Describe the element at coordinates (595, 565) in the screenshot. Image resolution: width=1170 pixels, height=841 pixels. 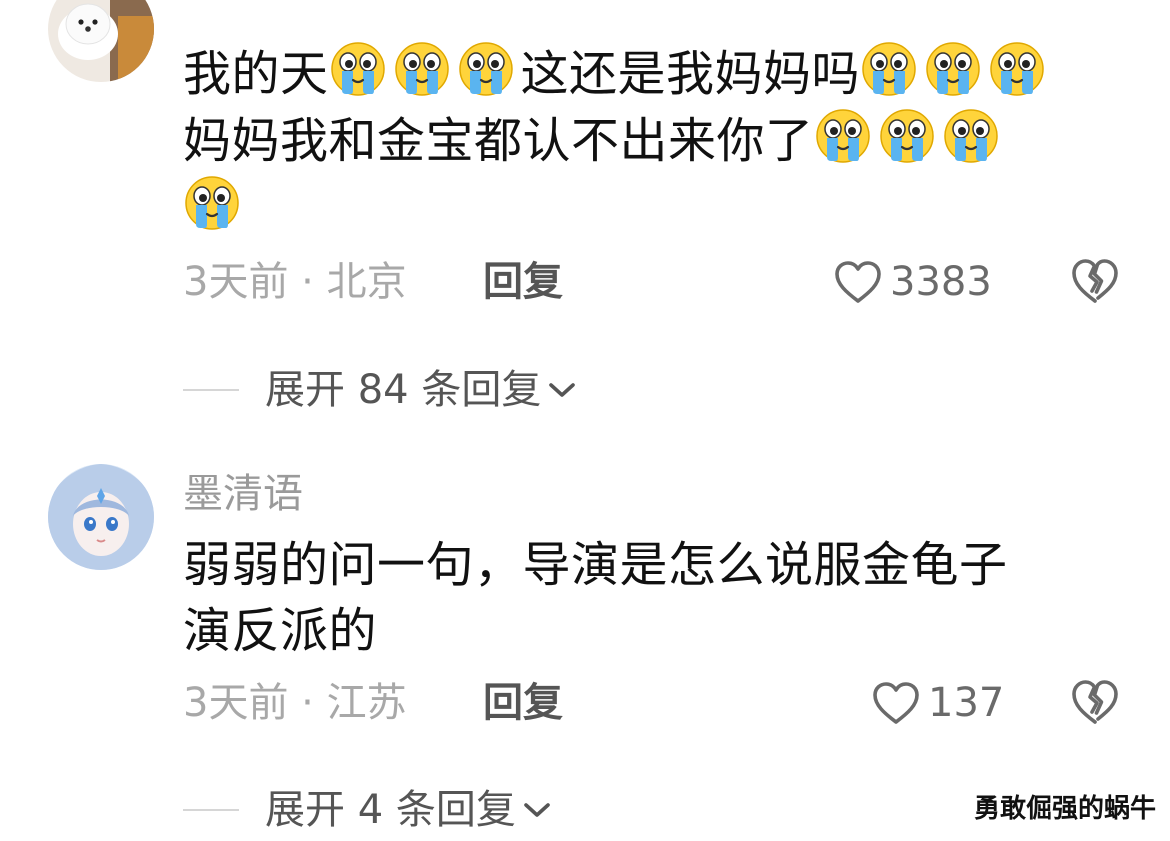
I see `comment-line-1: 弱弱的问一句，导演是怎么说服金龟子` at that location.